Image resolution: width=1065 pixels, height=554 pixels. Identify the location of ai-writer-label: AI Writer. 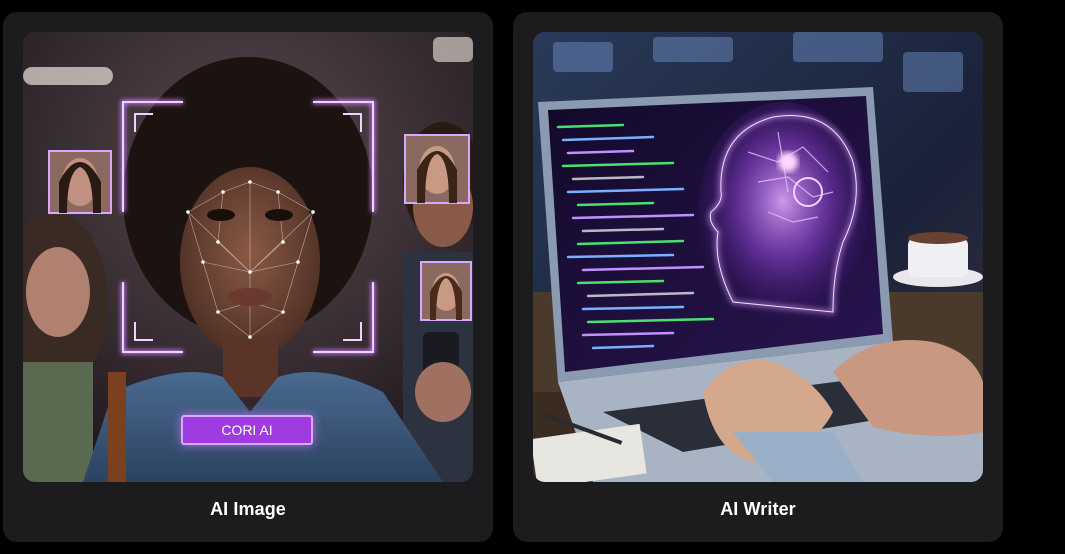
(758, 509).